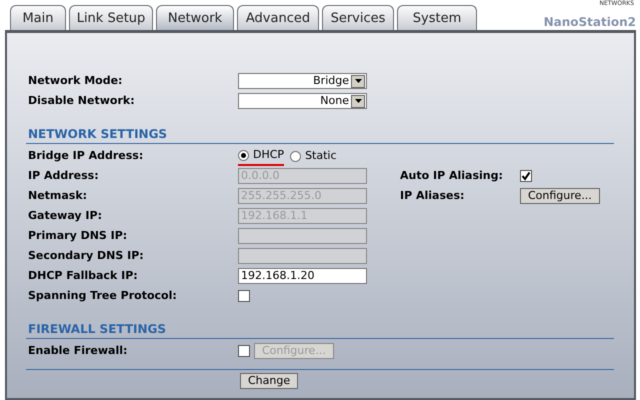  I want to click on field-label: Auto IP Aliasing:, so click(452, 176).